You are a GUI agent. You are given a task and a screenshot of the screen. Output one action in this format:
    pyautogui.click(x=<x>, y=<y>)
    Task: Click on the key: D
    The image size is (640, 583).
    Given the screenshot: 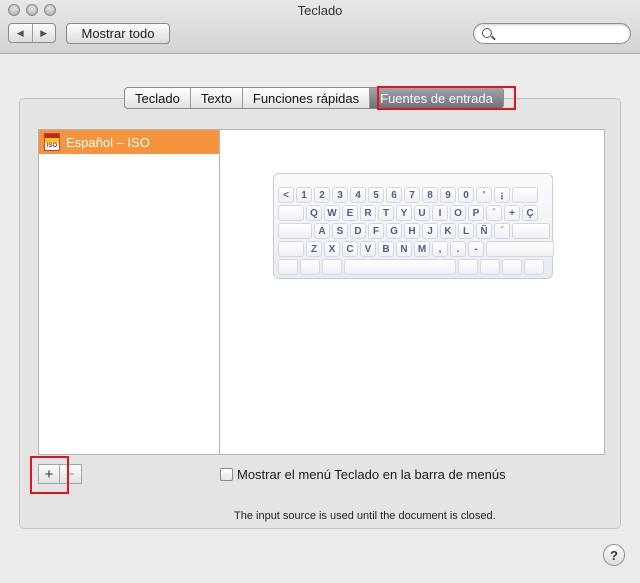 What is the action you would take?
    pyautogui.click(x=358, y=231)
    